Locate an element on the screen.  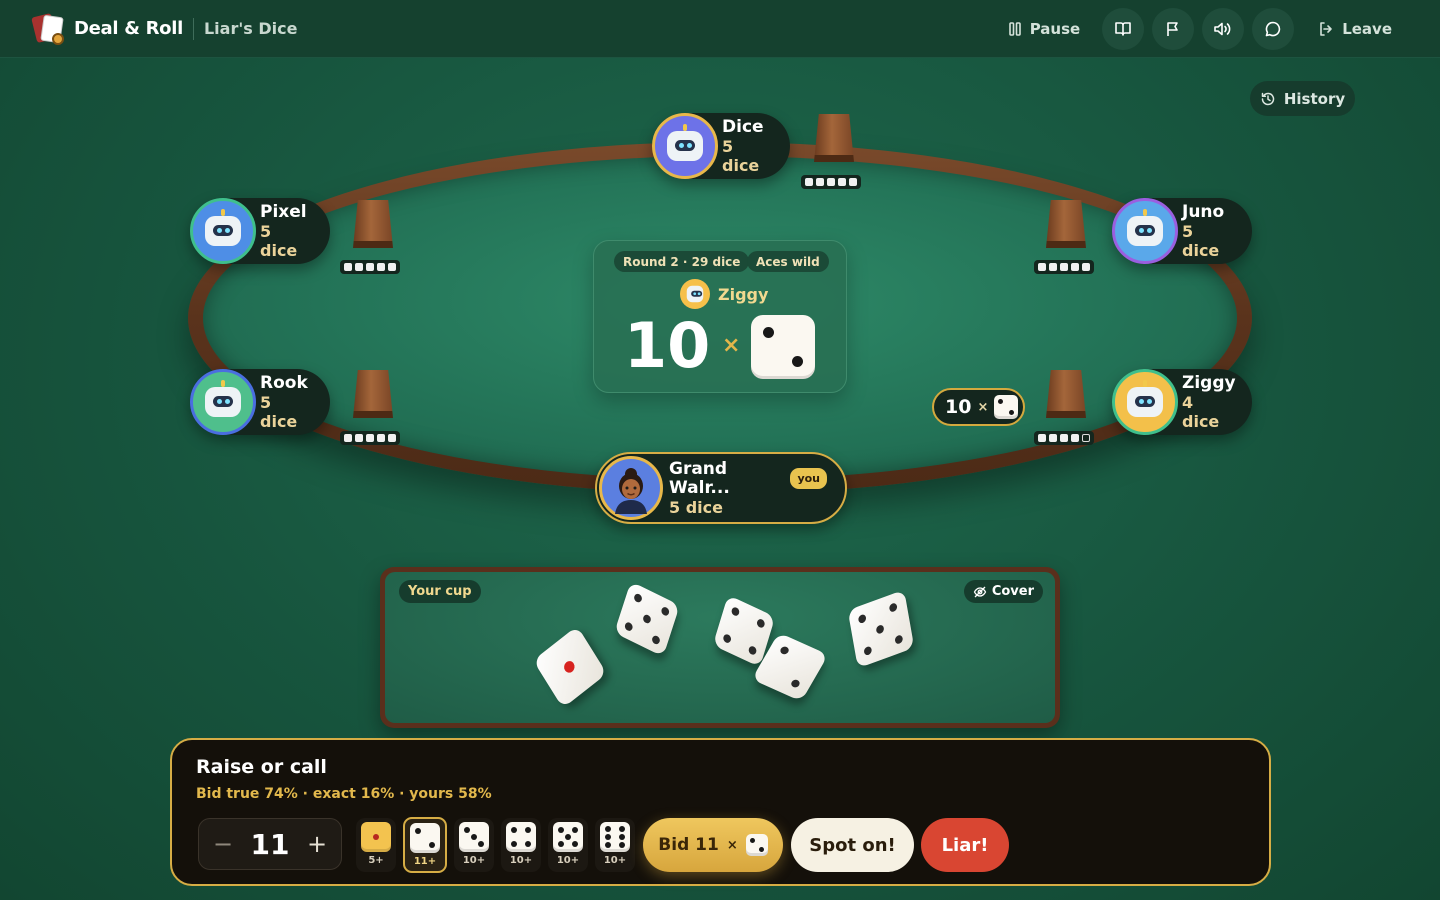
player-seat-ziggy: Ziggy 4 dice is located at coordinates (1182, 402).